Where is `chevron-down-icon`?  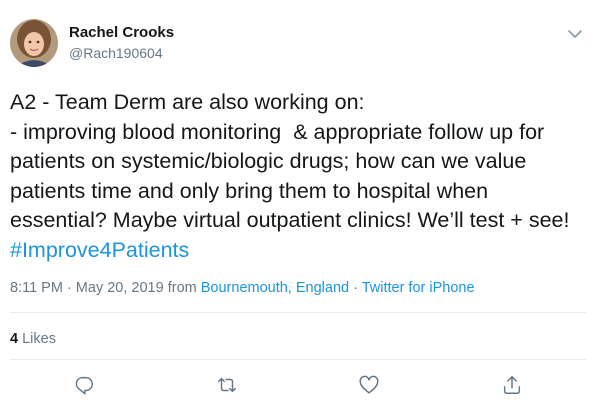
chevron-down-icon is located at coordinates (575, 34).